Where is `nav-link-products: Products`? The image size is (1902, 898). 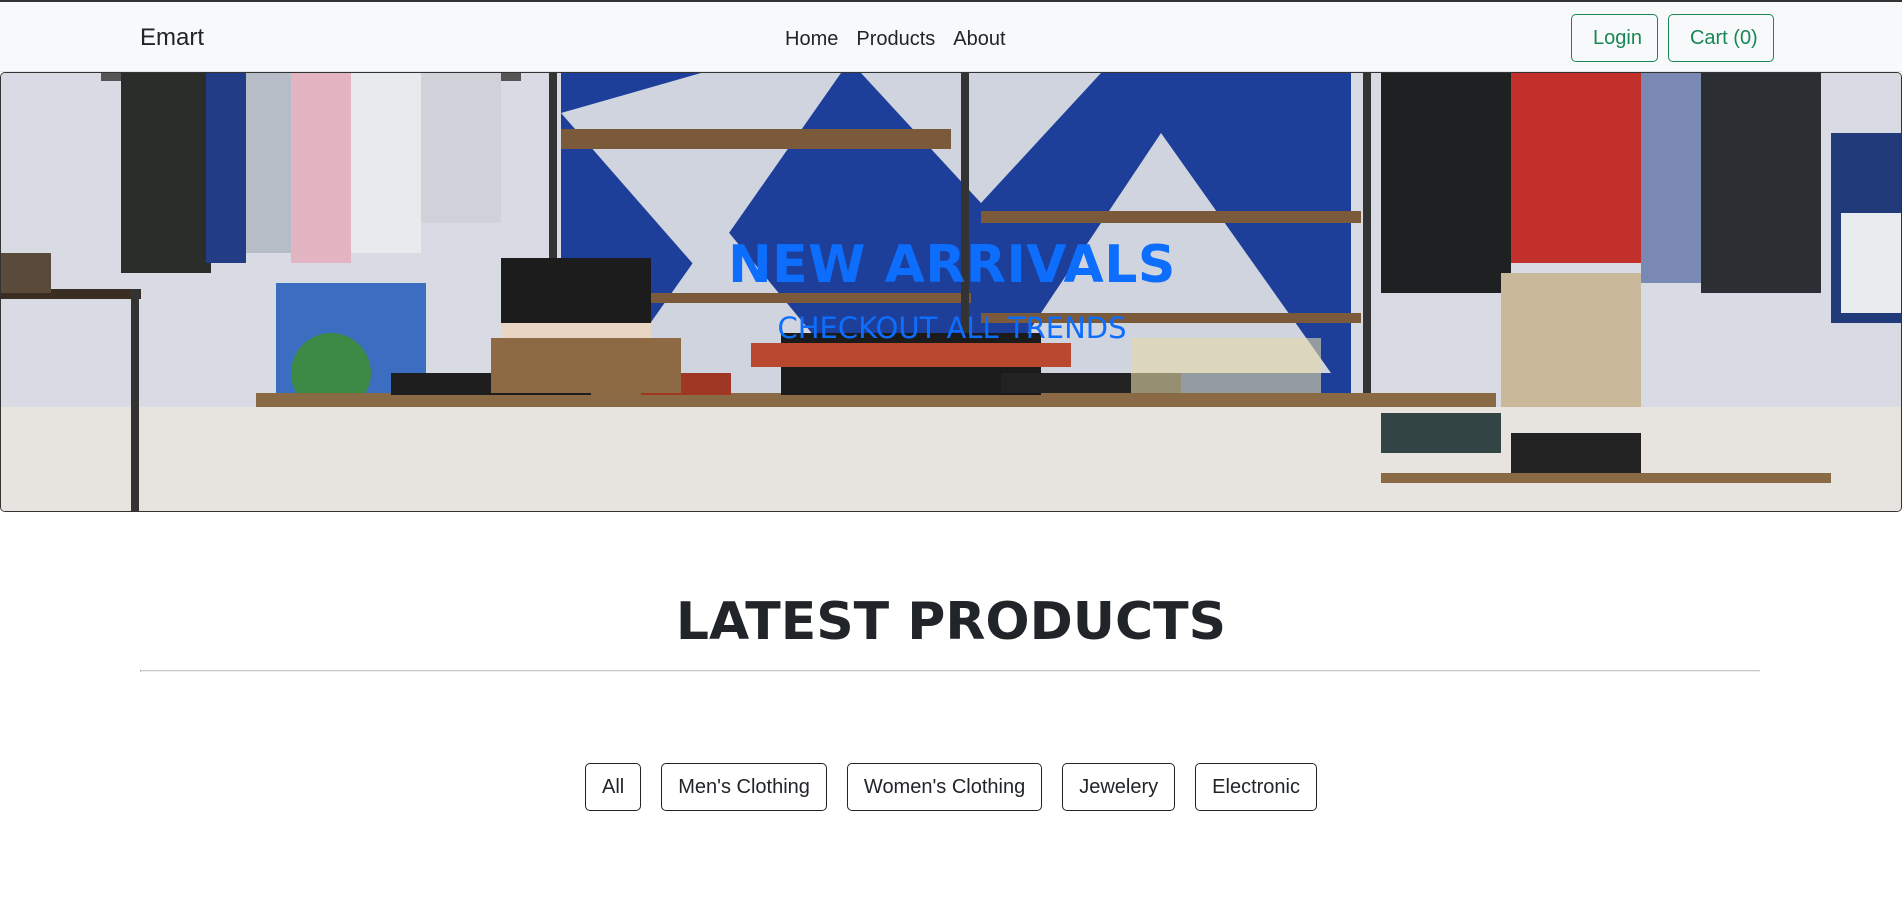
nav-link-products: Products is located at coordinates (895, 39).